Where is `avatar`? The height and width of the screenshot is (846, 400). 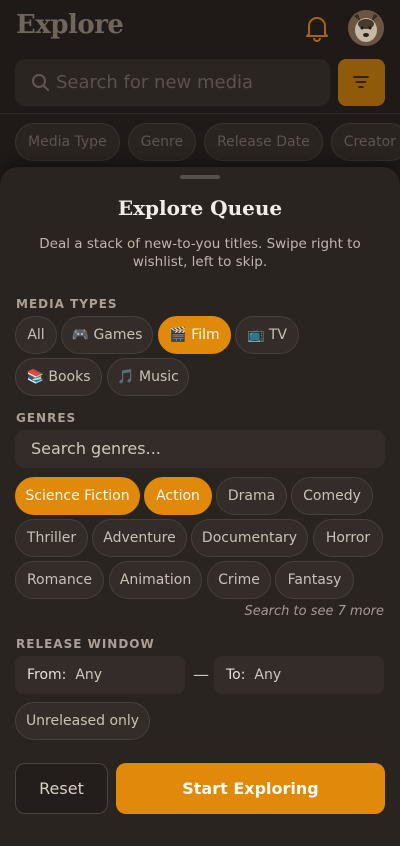 avatar is located at coordinates (366, 28).